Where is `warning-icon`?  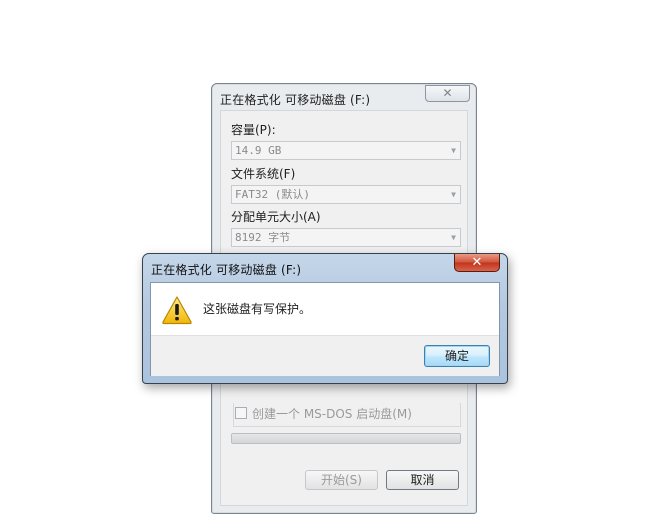
warning-icon is located at coordinates (177, 310).